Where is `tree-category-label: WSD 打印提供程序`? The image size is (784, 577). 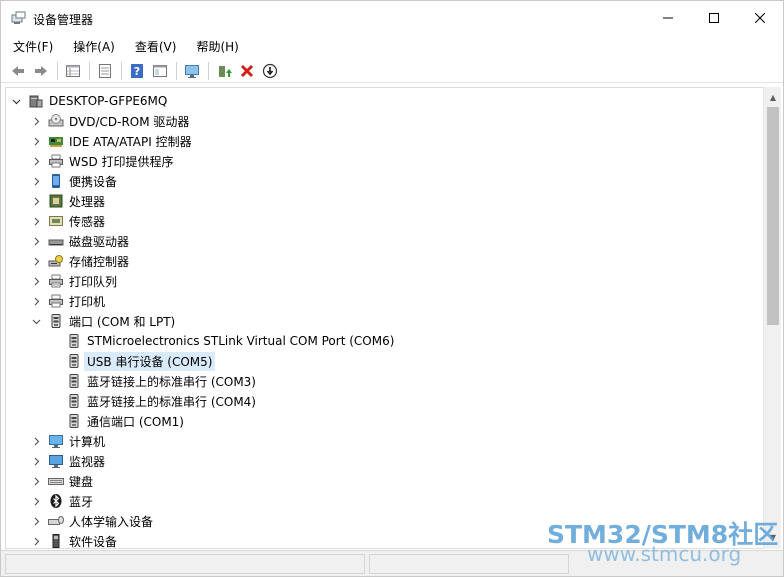 tree-category-label: WSD 打印提供程序 is located at coordinates (121, 161).